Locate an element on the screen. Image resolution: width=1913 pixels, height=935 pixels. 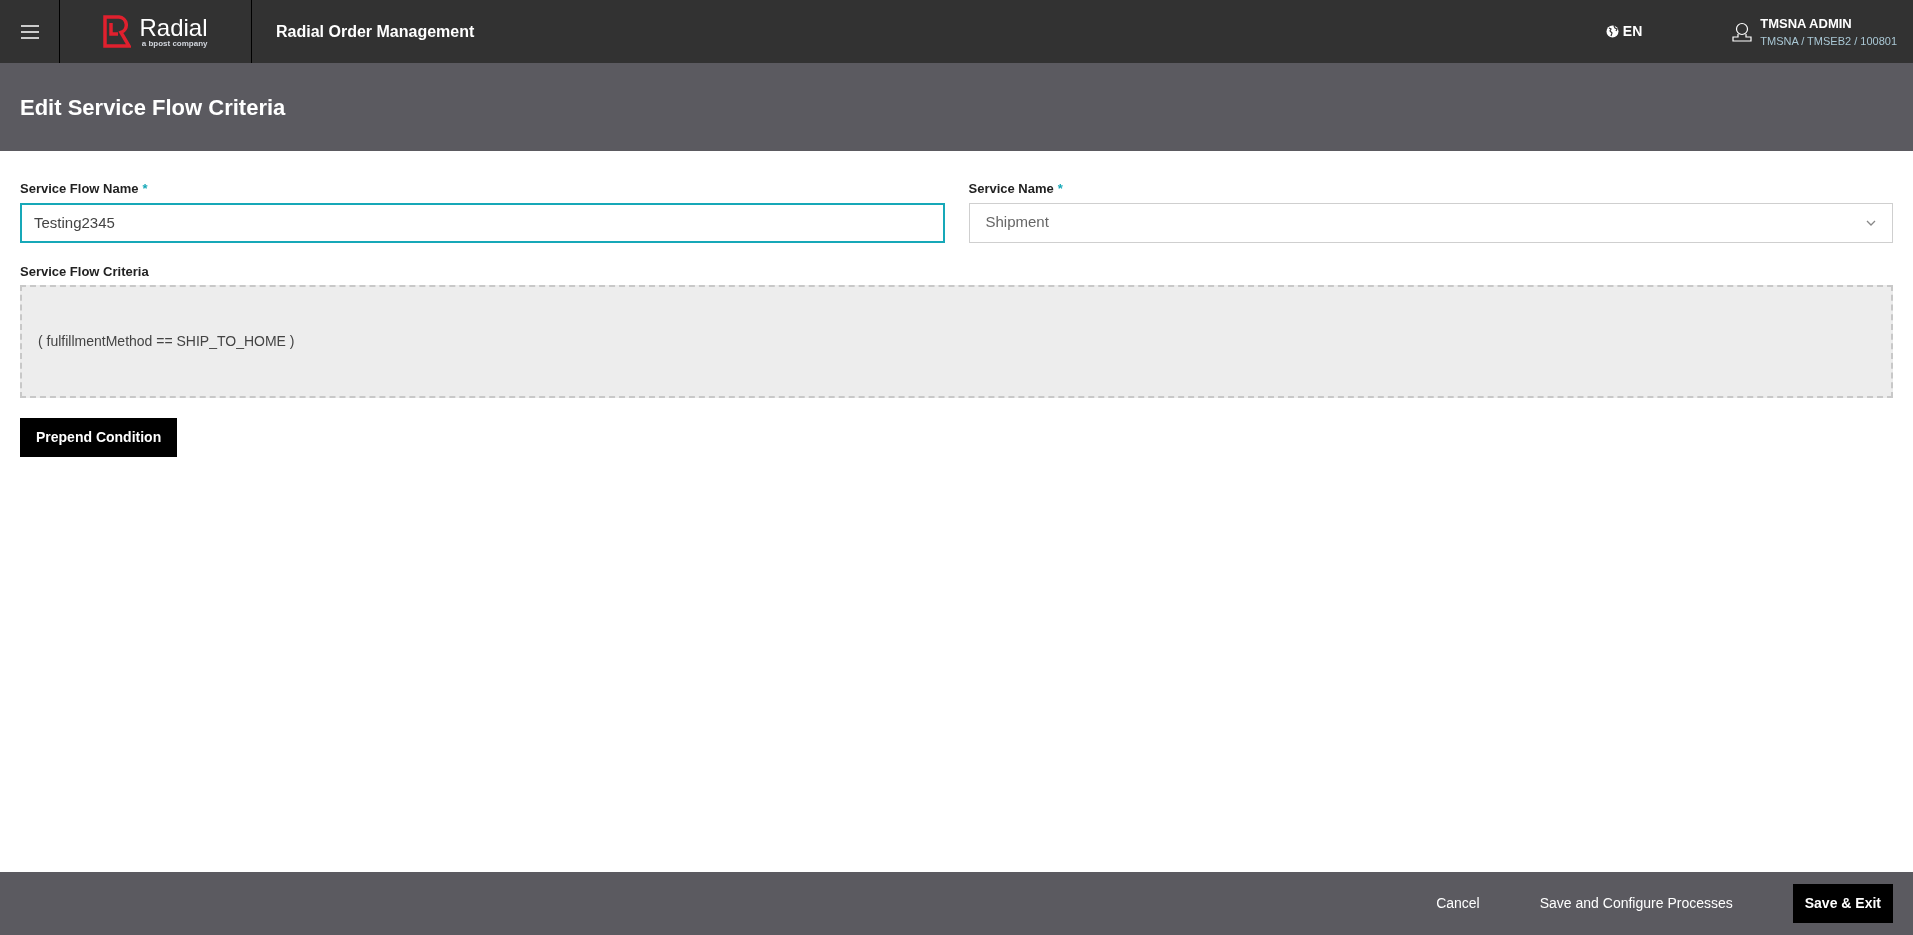
chevron-down-icon is located at coordinates (1871, 222).